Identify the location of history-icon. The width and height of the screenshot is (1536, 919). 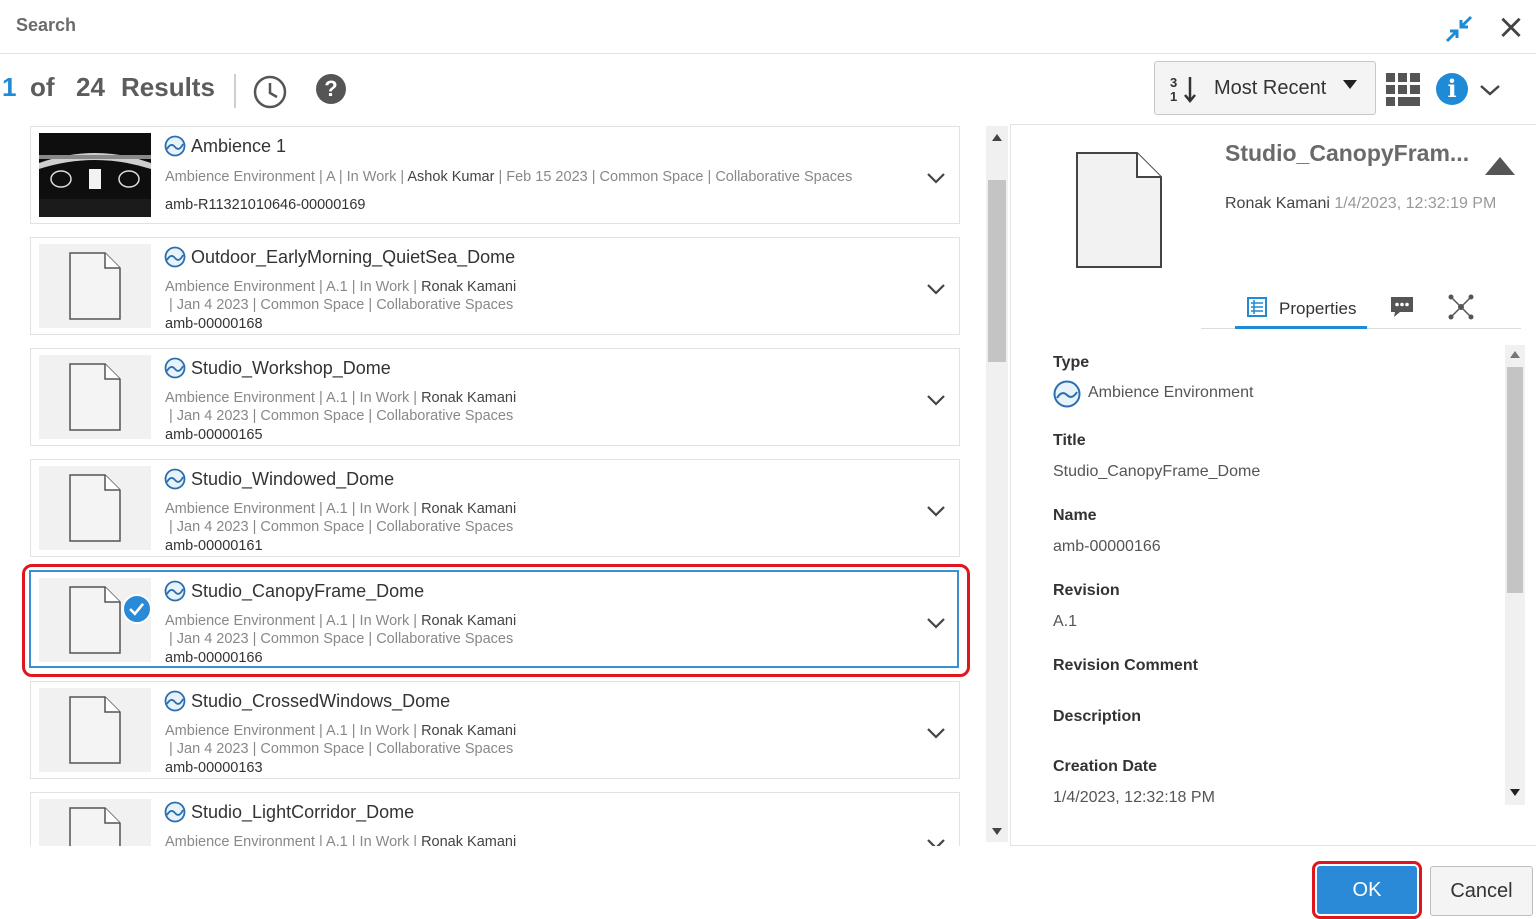
(270, 92).